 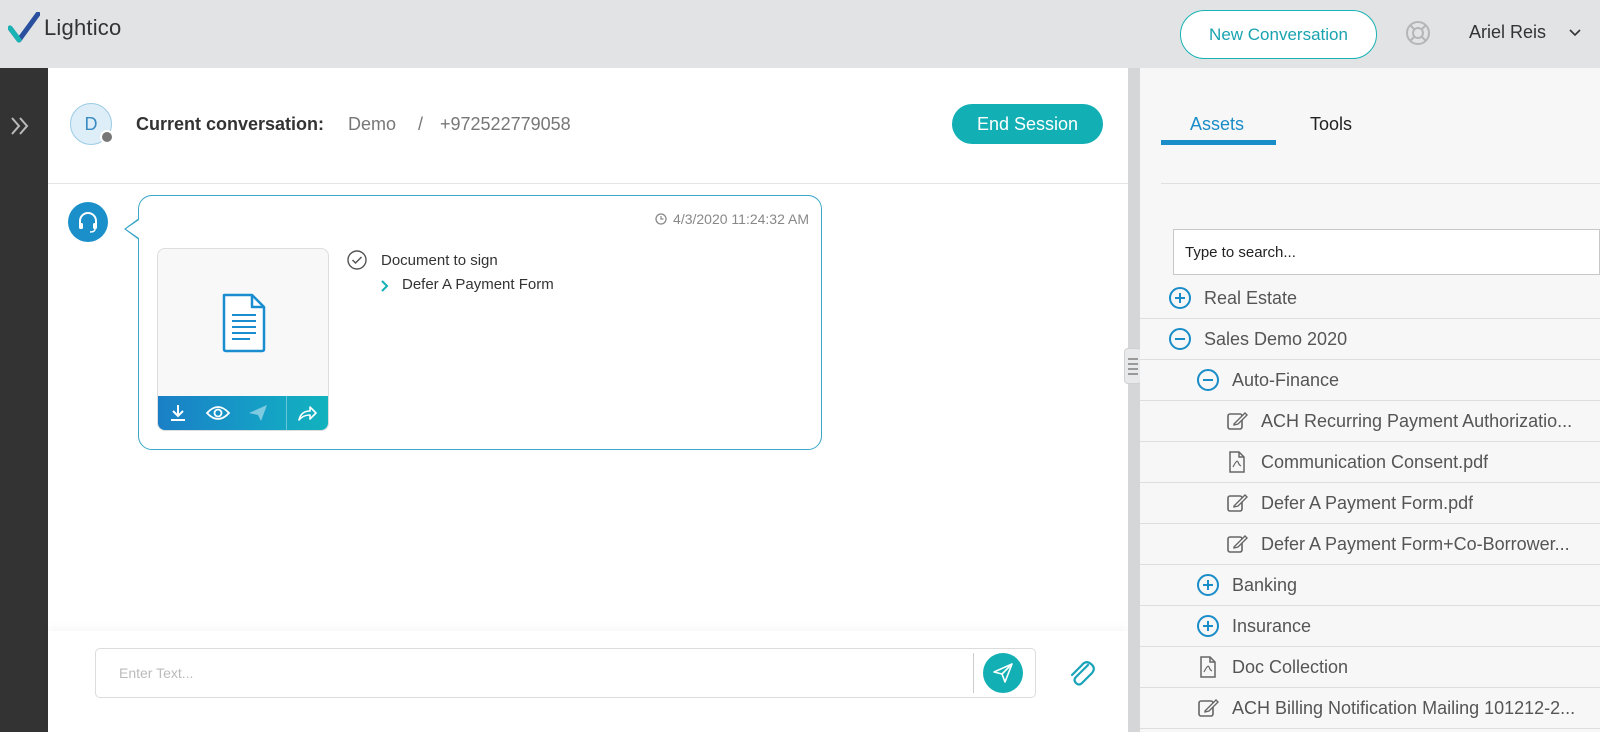 What do you see at coordinates (132, 229) in the screenshot?
I see `bubble-tail-fill` at bounding box center [132, 229].